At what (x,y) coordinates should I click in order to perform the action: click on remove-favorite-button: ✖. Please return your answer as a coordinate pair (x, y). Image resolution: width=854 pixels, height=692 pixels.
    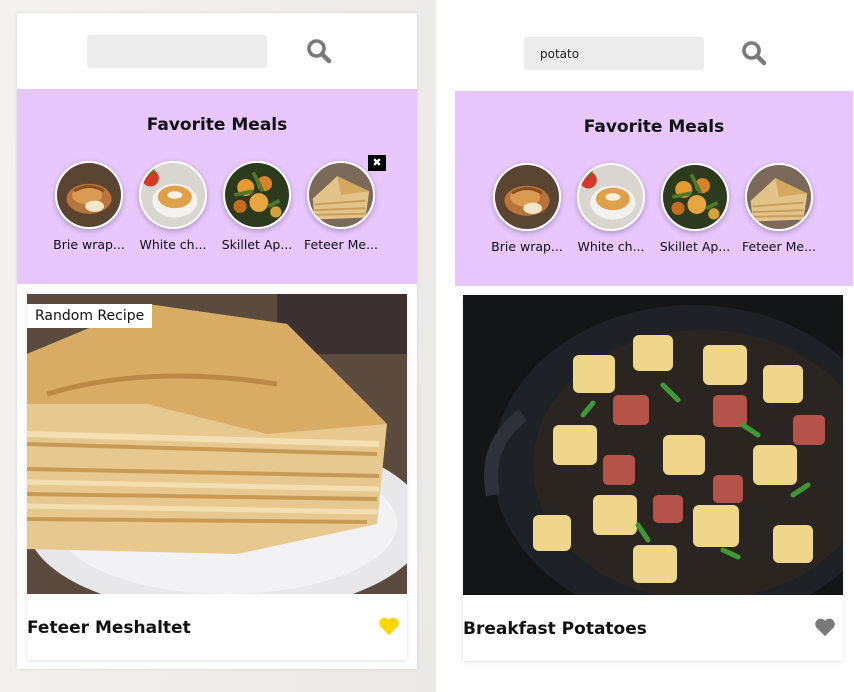
    Looking at the image, I should click on (377, 163).